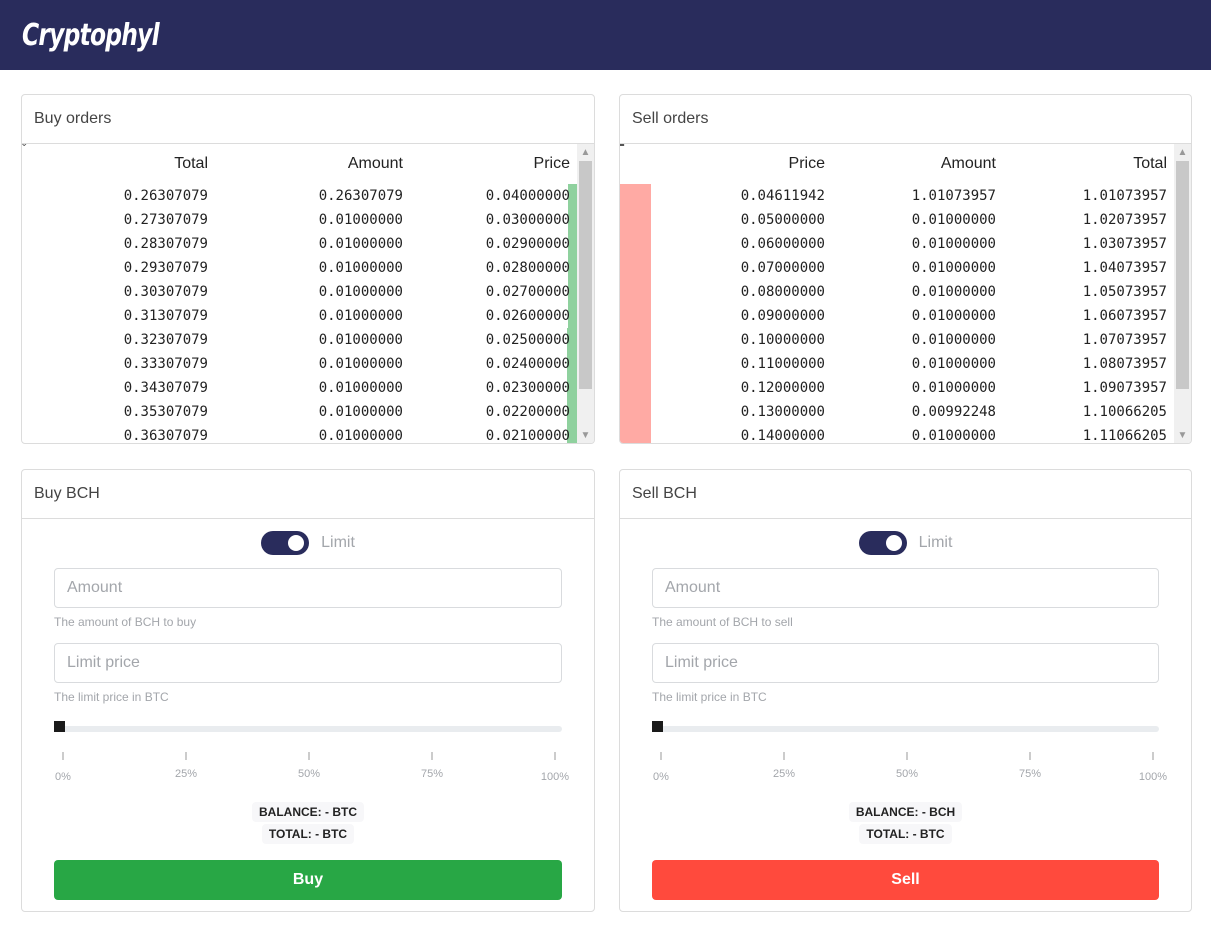 The height and width of the screenshot is (929, 1211). What do you see at coordinates (1124, 220) in the screenshot?
I see `cell-total: 1.02073957` at bounding box center [1124, 220].